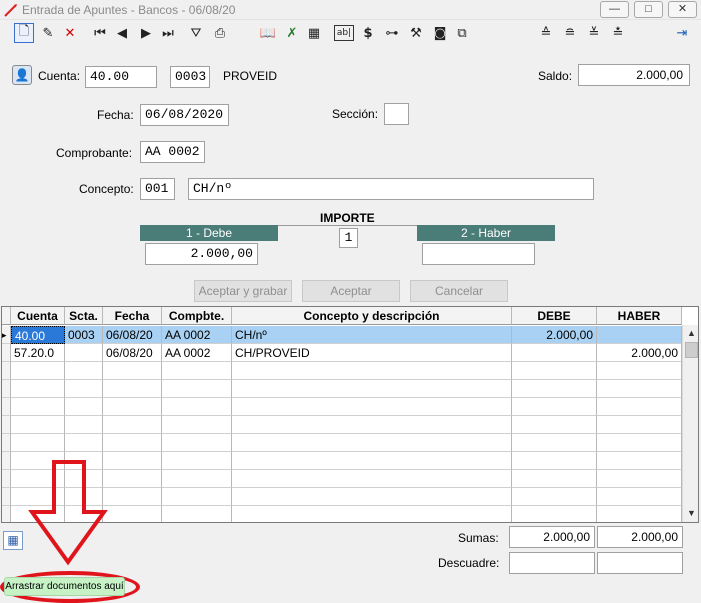 The image size is (701, 603). I want to click on col-fecha-header: Fecha, so click(132, 316).